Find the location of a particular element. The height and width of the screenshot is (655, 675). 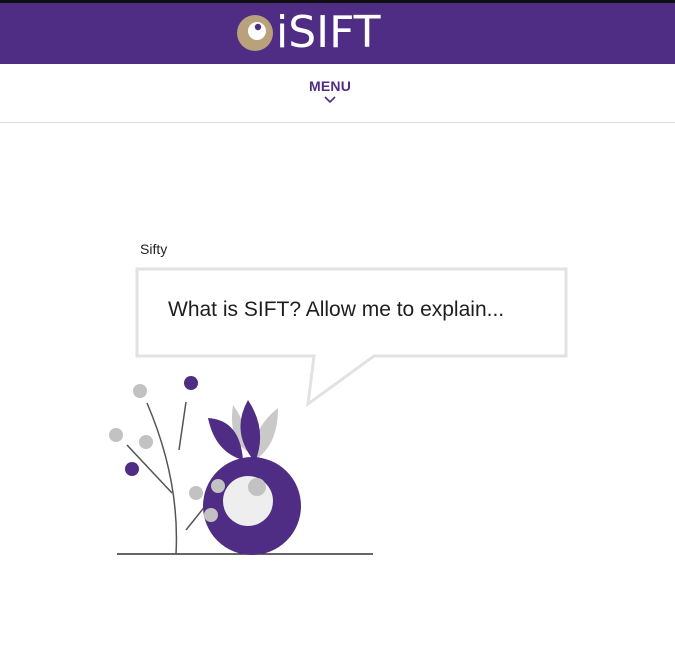

menu-label: MENU is located at coordinates (330, 86).